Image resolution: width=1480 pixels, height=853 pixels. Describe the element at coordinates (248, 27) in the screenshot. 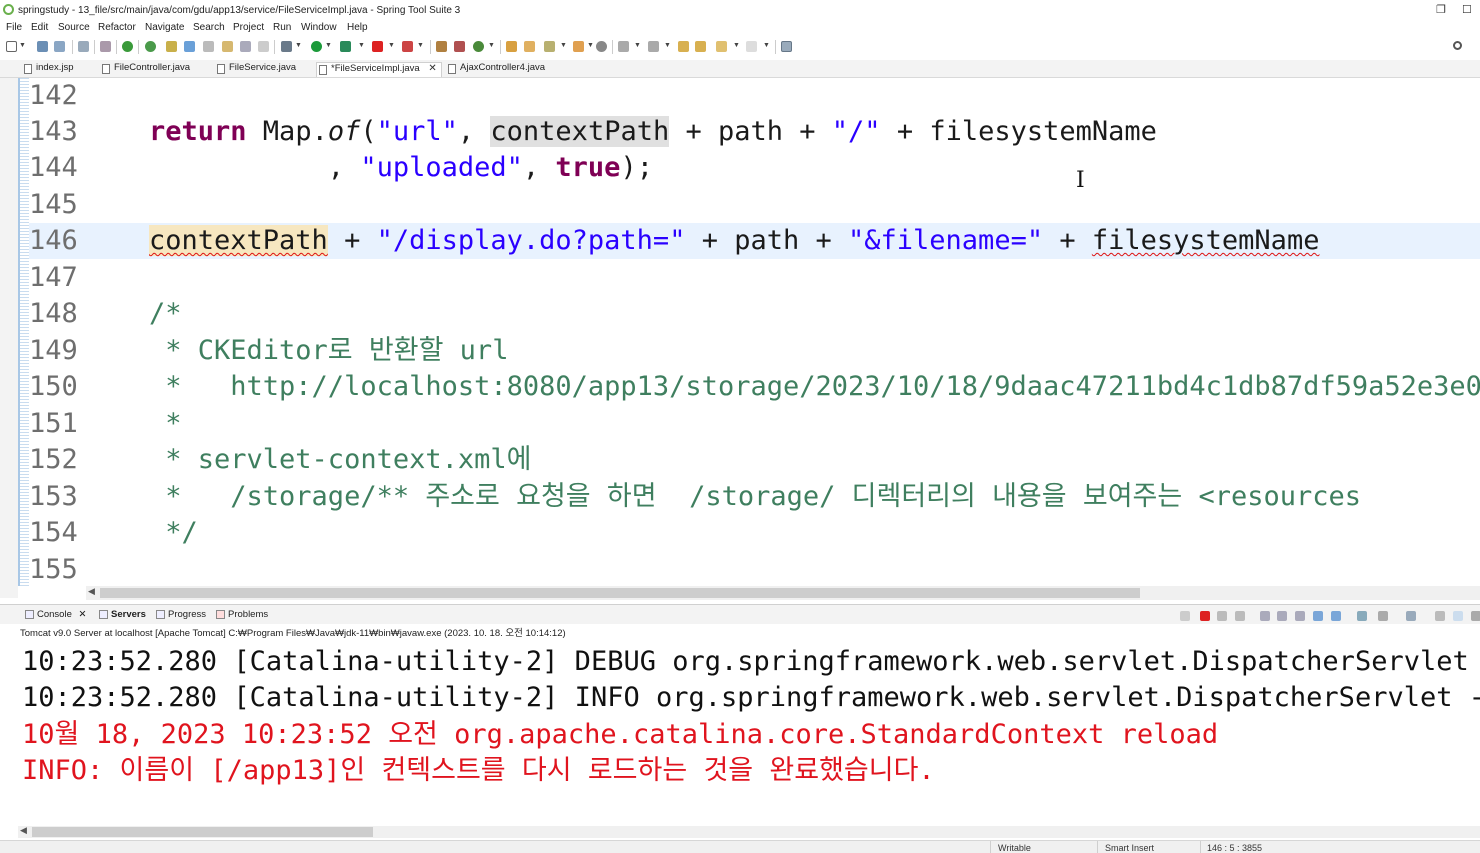

I see `menu-project: Project` at that location.